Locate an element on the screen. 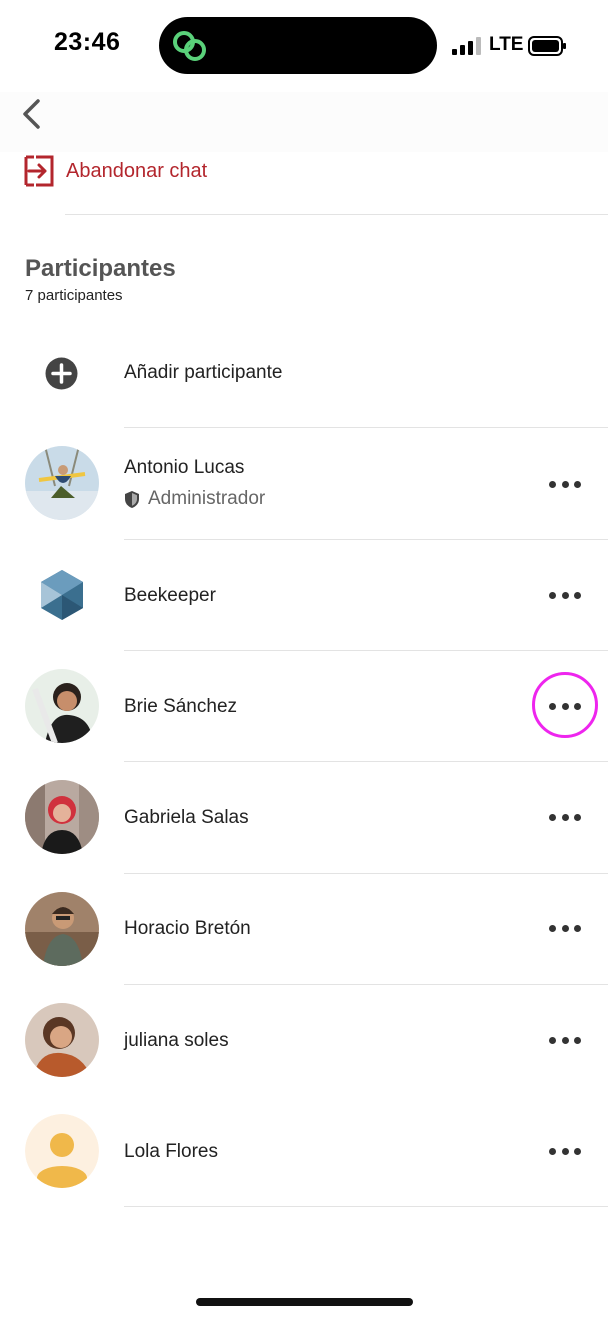 The width and height of the screenshot is (608, 1318). shield-icon is located at coordinates (132, 499).